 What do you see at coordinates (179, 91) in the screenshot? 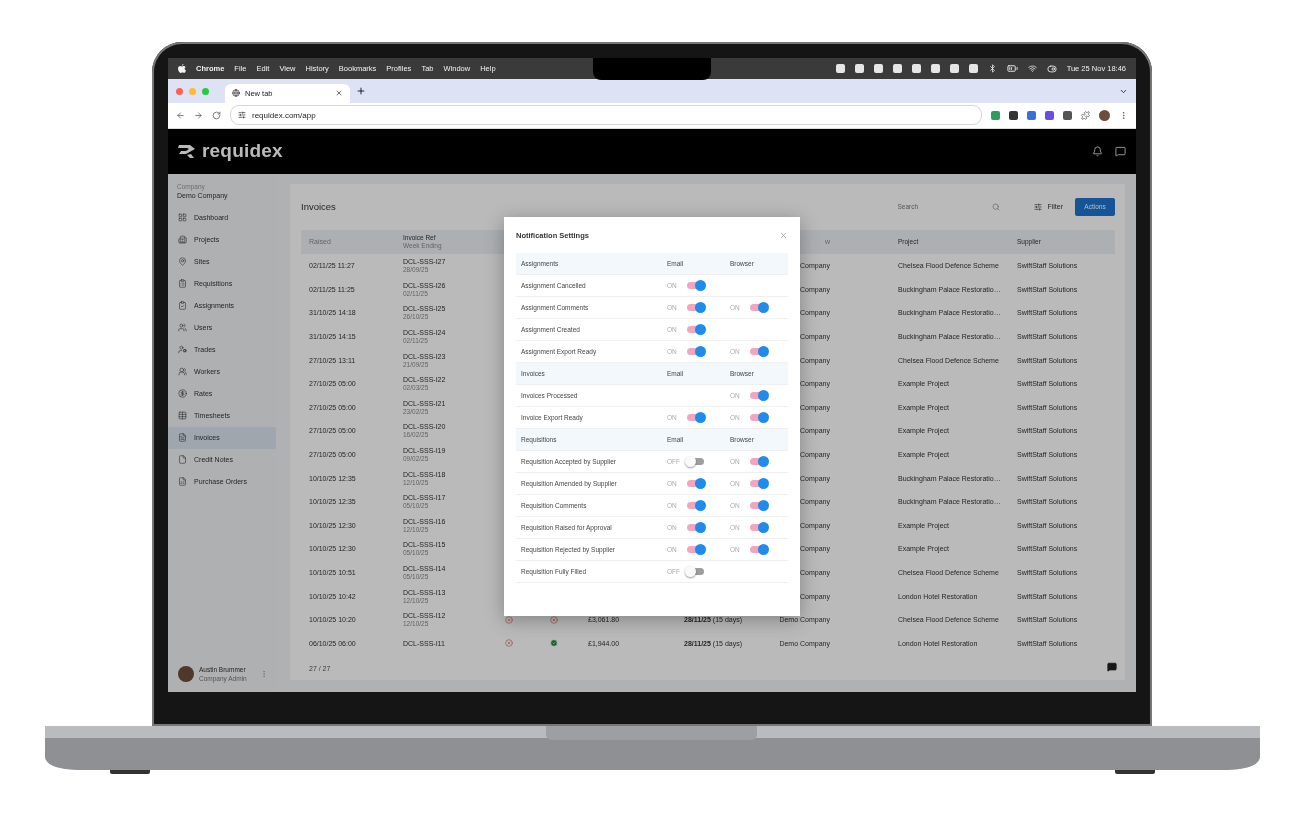
I see `close-window-icon` at bounding box center [179, 91].